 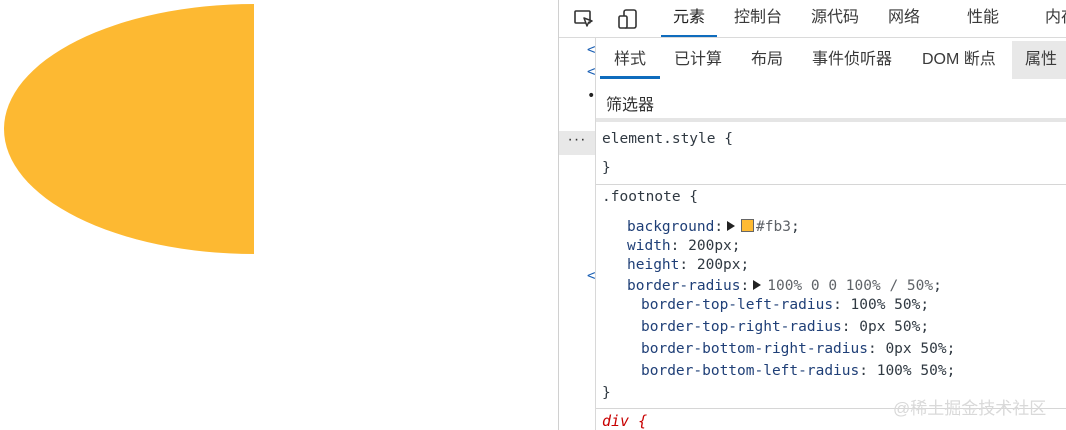 What do you see at coordinates (904, 18) in the screenshot?
I see `tab-network: 网络` at bounding box center [904, 18].